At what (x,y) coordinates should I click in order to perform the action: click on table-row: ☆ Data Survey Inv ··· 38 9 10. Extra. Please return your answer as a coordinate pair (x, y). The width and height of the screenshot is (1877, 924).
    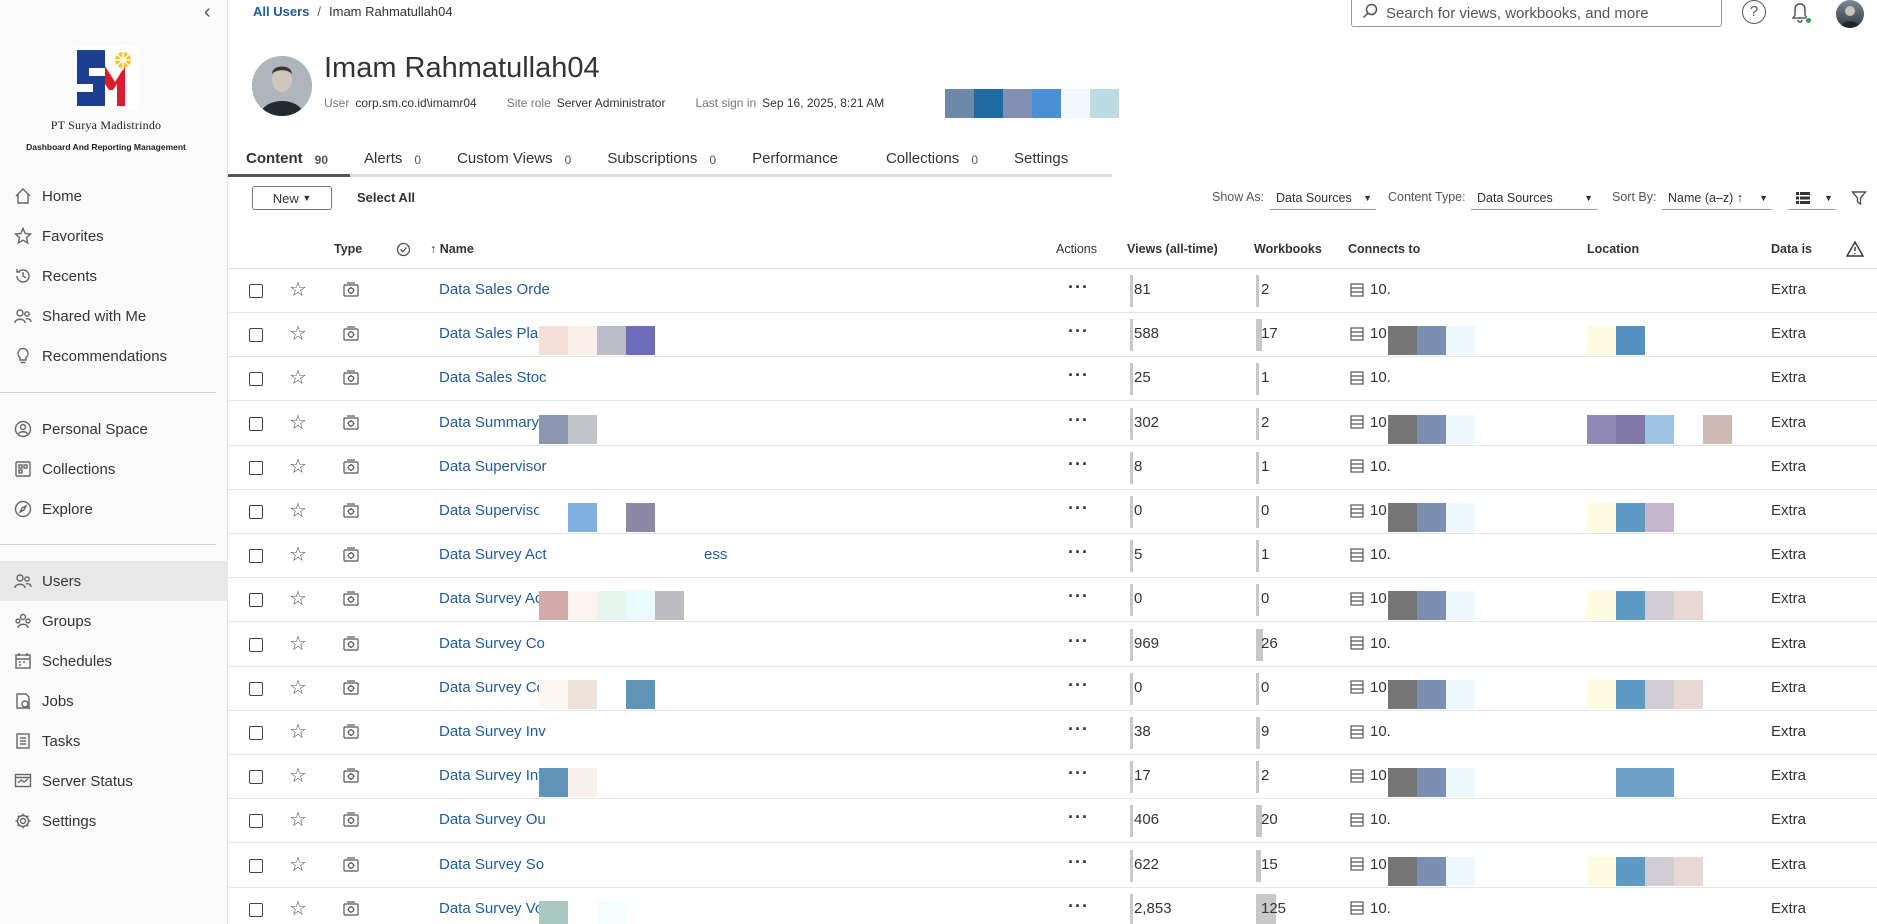
    Looking at the image, I should click on (1052, 733).